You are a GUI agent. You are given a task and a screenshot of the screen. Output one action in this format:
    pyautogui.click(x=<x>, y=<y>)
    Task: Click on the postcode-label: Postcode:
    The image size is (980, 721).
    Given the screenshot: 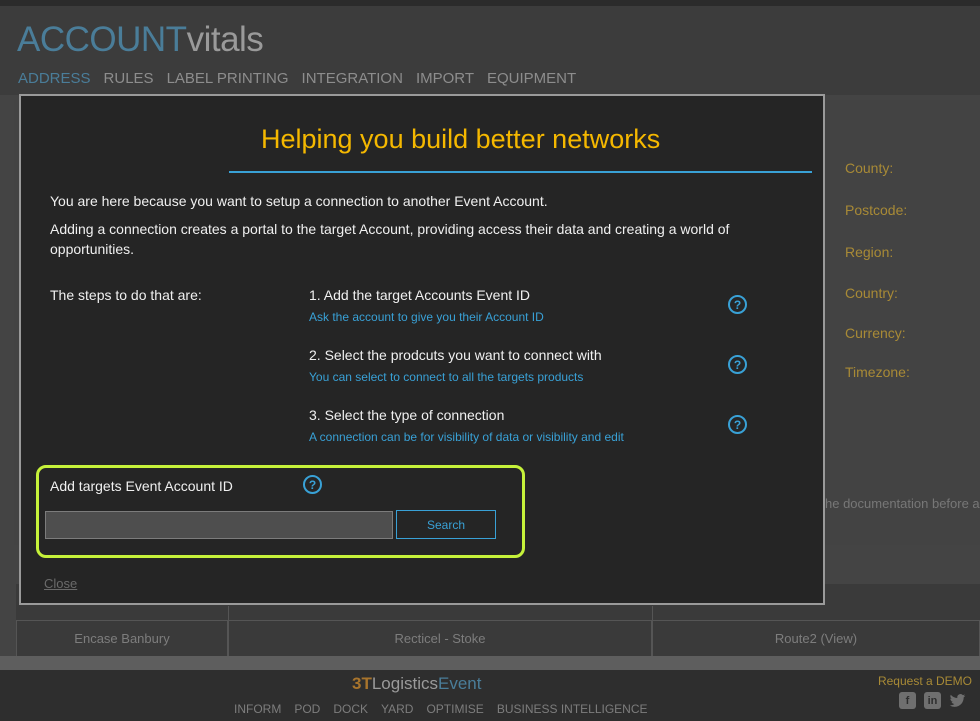 What is the action you would take?
    pyautogui.click(x=876, y=210)
    